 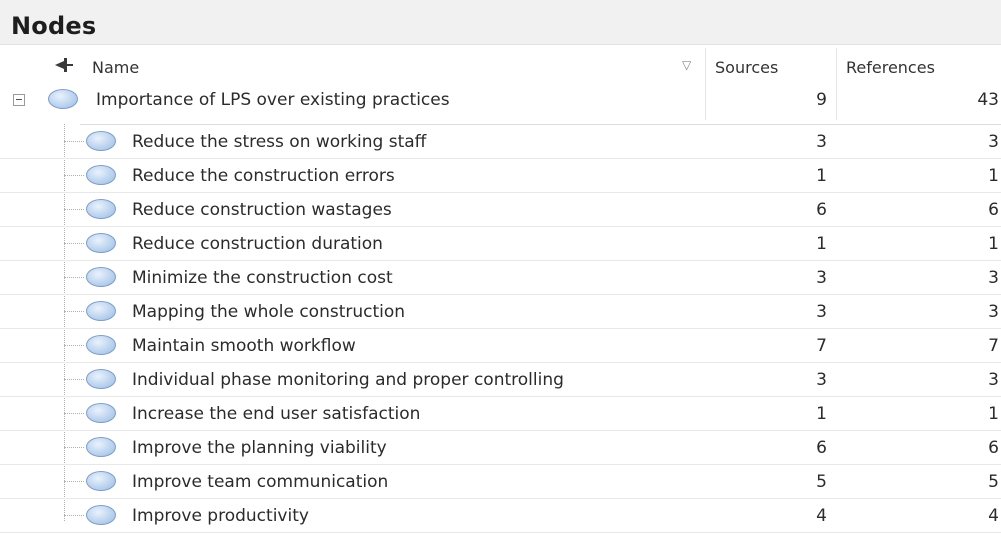 What do you see at coordinates (279, 142) in the screenshot?
I see `node-name: Reduce the stress on working staff` at bounding box center [279, 142].